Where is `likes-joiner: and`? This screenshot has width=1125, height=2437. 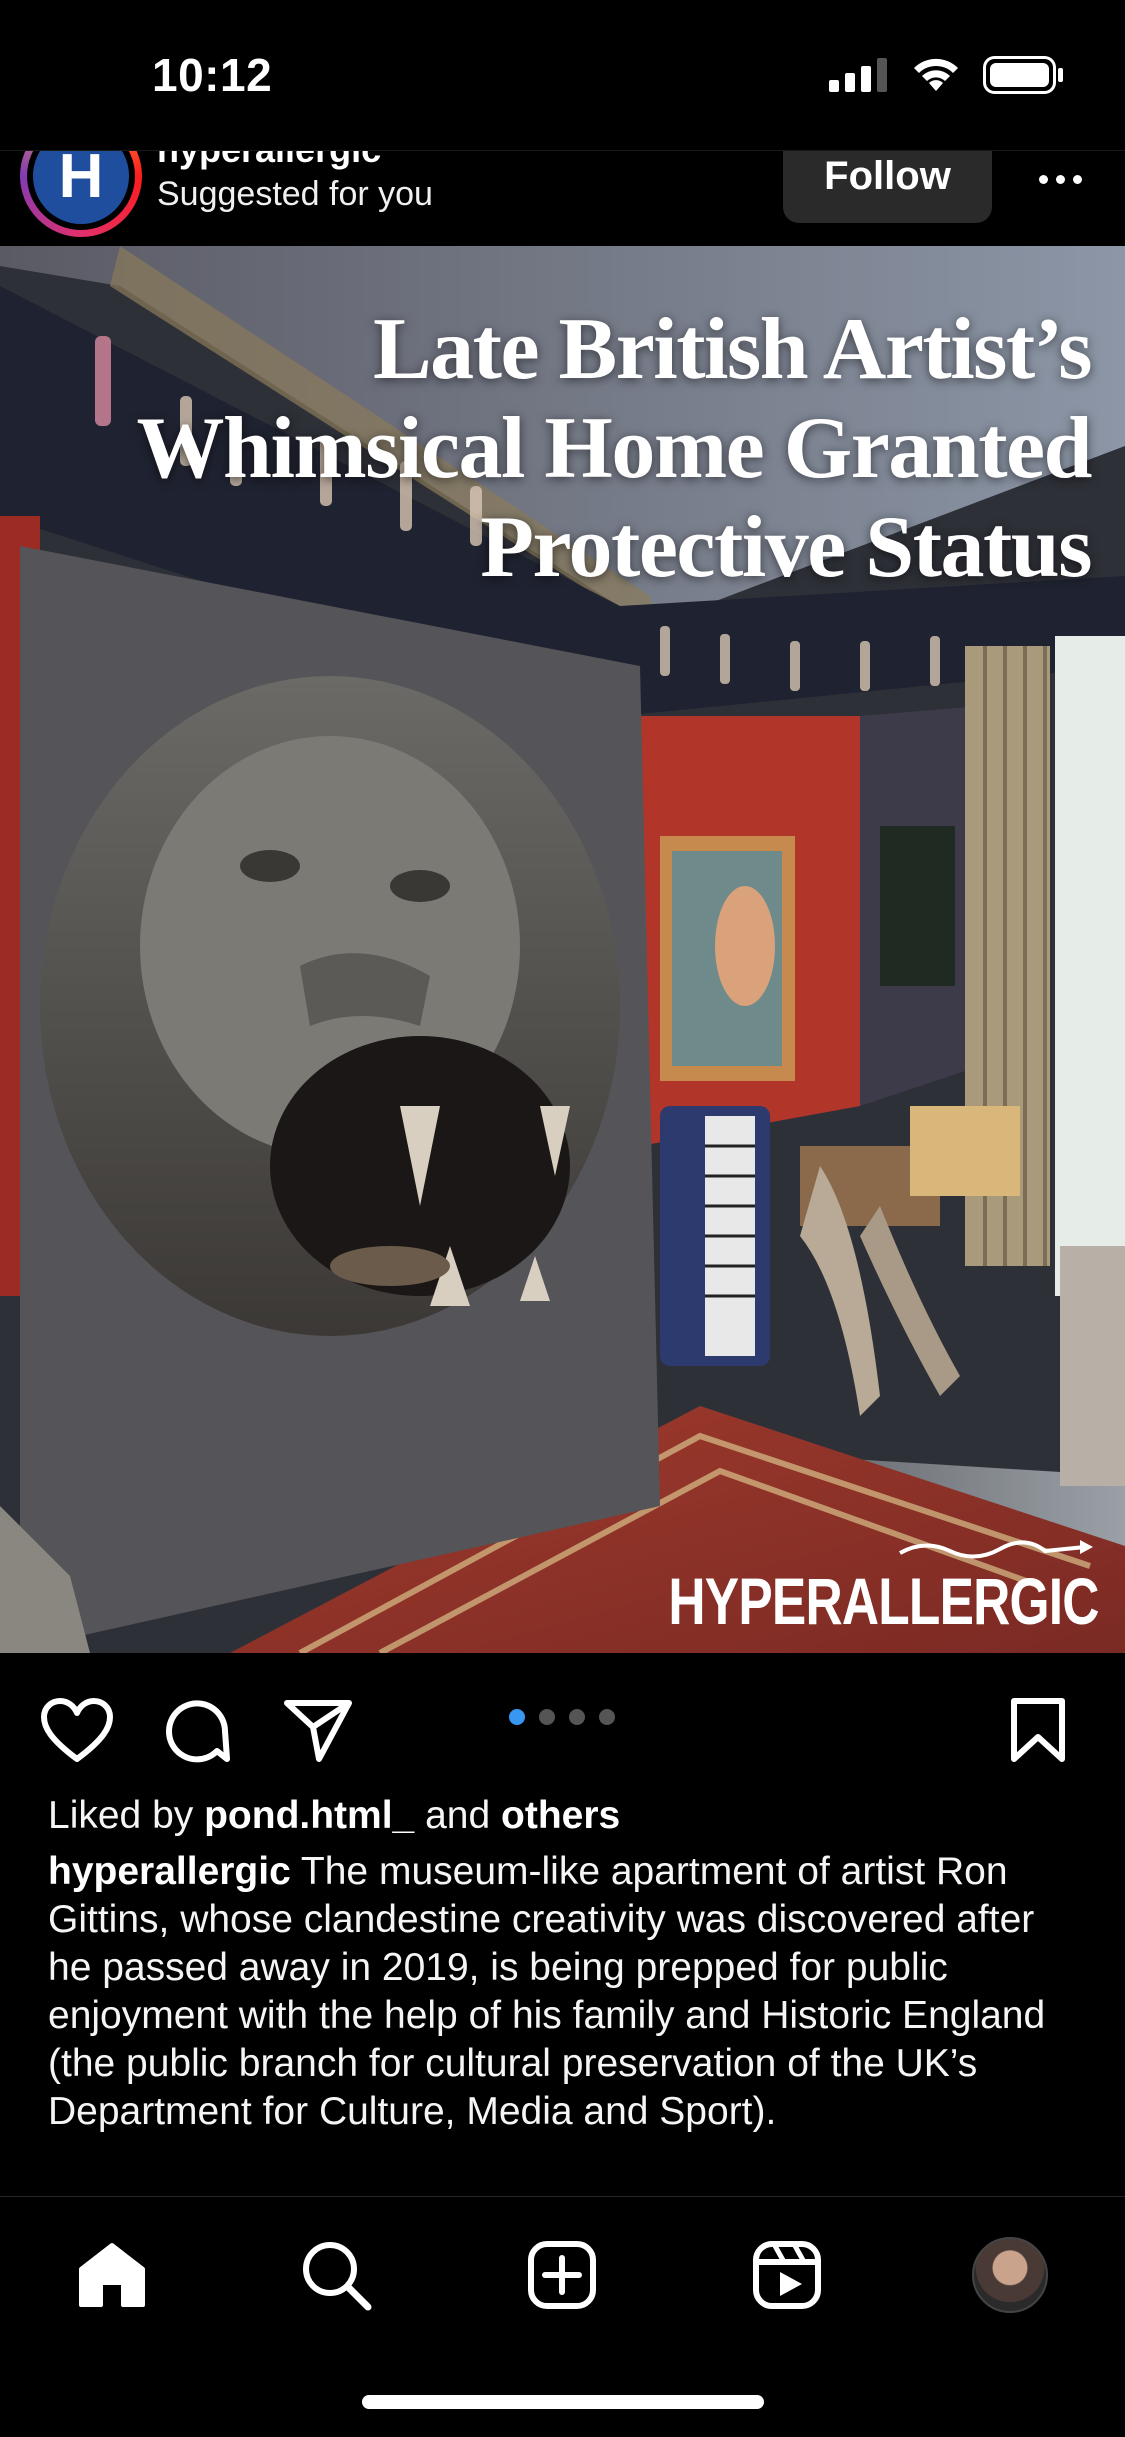
likes-joiner: and is located at coordinates (458, 1815).